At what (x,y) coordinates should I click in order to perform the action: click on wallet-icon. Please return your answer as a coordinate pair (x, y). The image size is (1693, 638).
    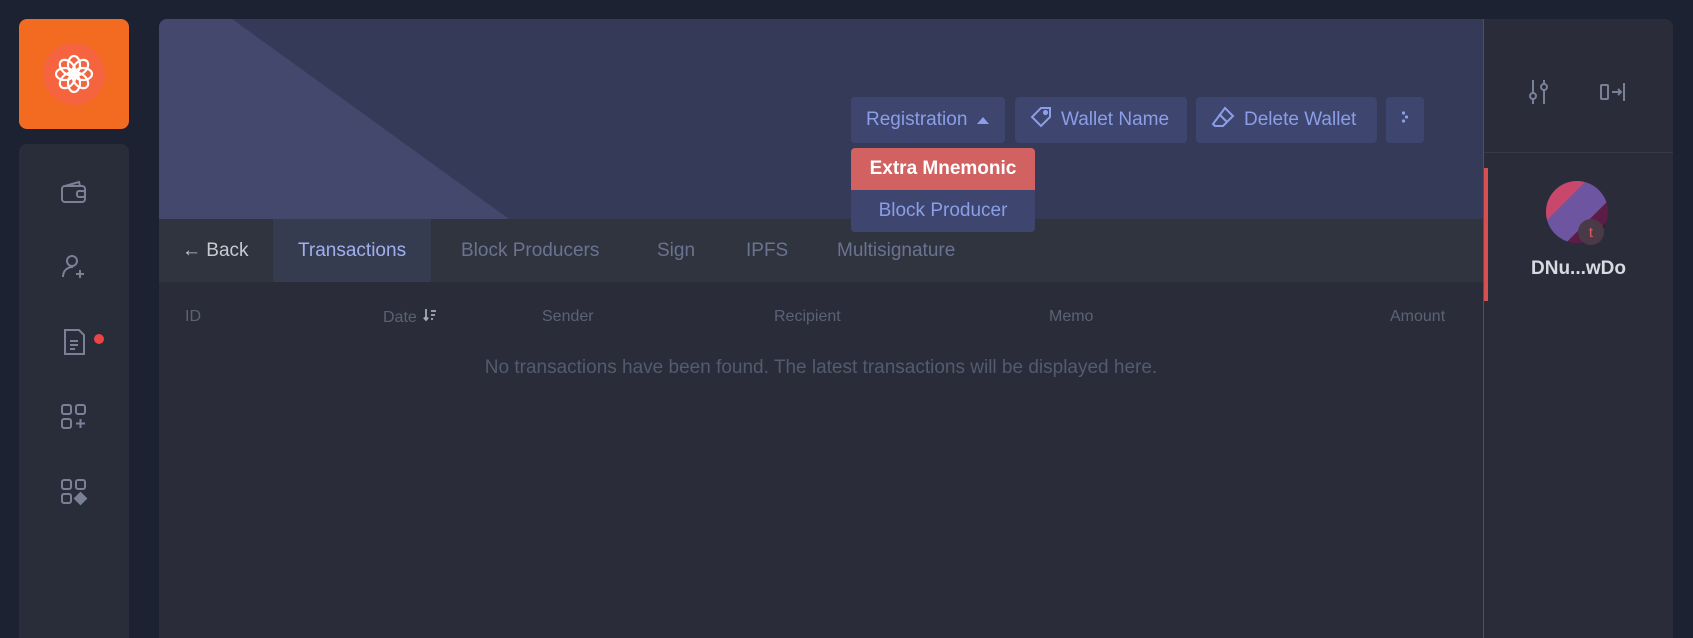
    Looking at the image, I should click on (74, 194).